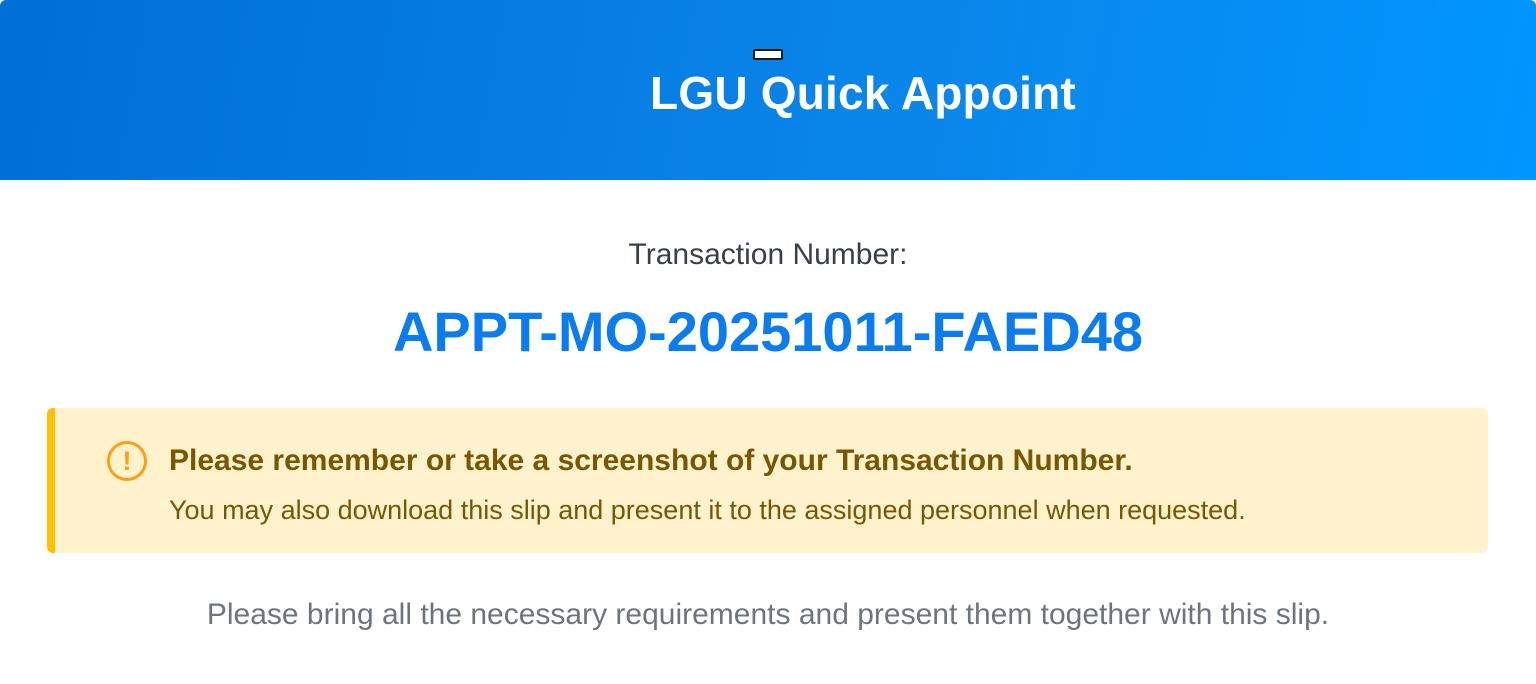 The height and width of the screenshot is (684, 1536). I want to click on transaction-number-value: APPT-MO-20251011-FAED48, so click(768, 331).